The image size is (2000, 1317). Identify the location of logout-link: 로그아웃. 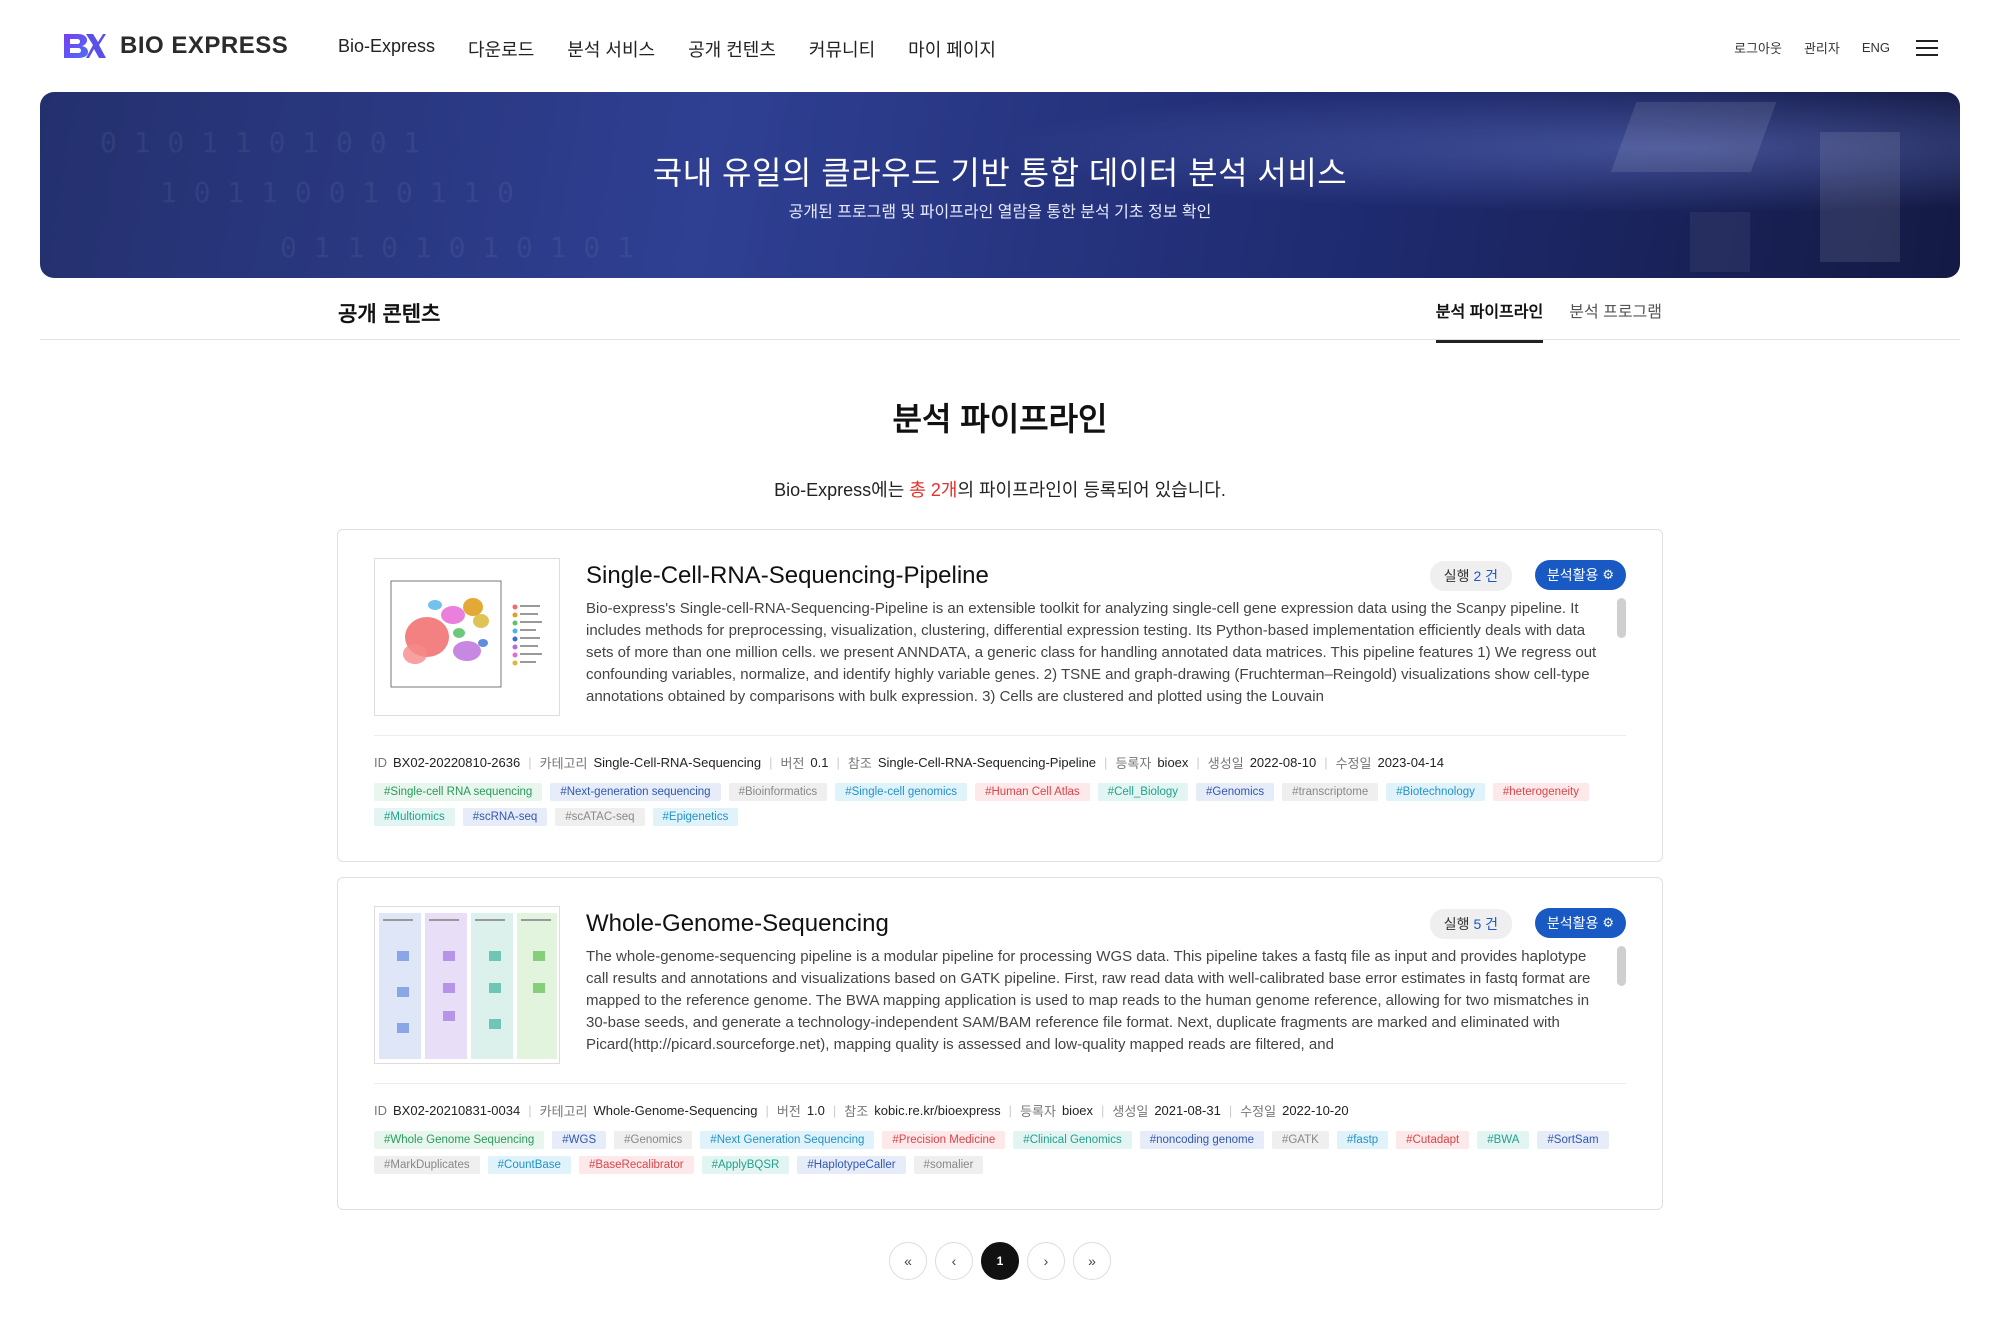
(1758, 47).